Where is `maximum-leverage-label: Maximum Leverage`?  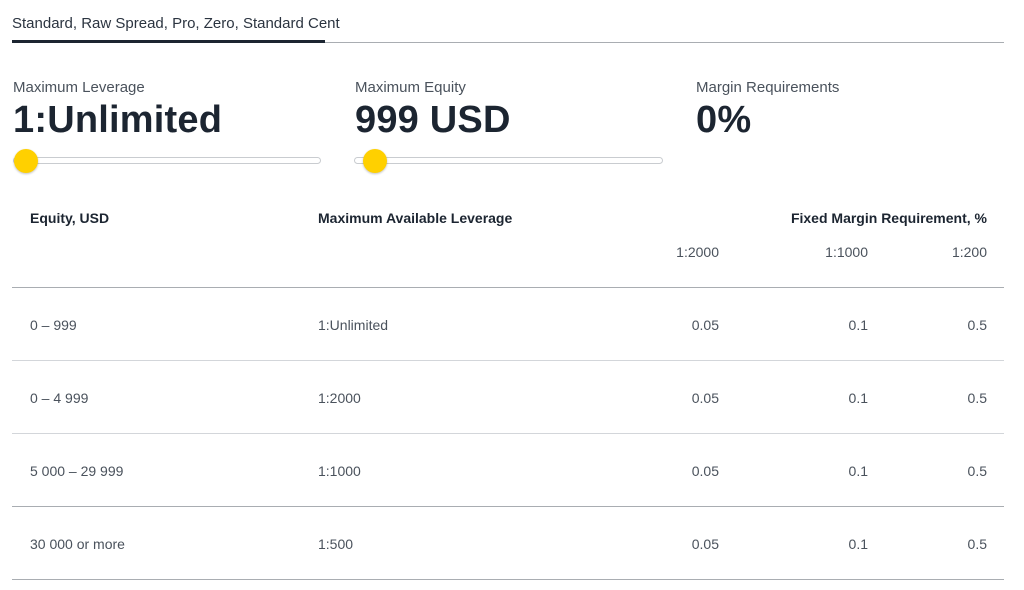 maximum-leverage-label: Maximum Leverage is located at coordinates (79, 87).